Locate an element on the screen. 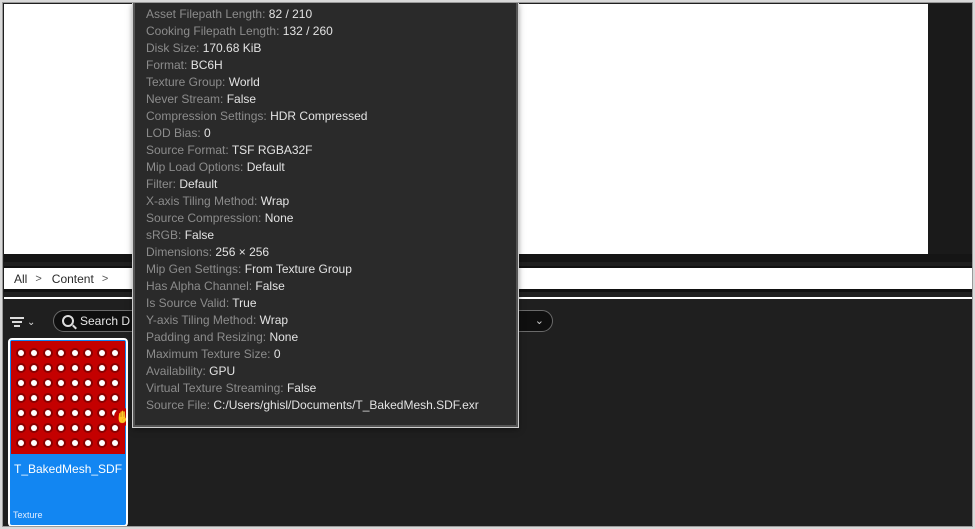 The image size is (975, 529). tooltip-row: Never Stream: False is located at coordinates (312, 99).